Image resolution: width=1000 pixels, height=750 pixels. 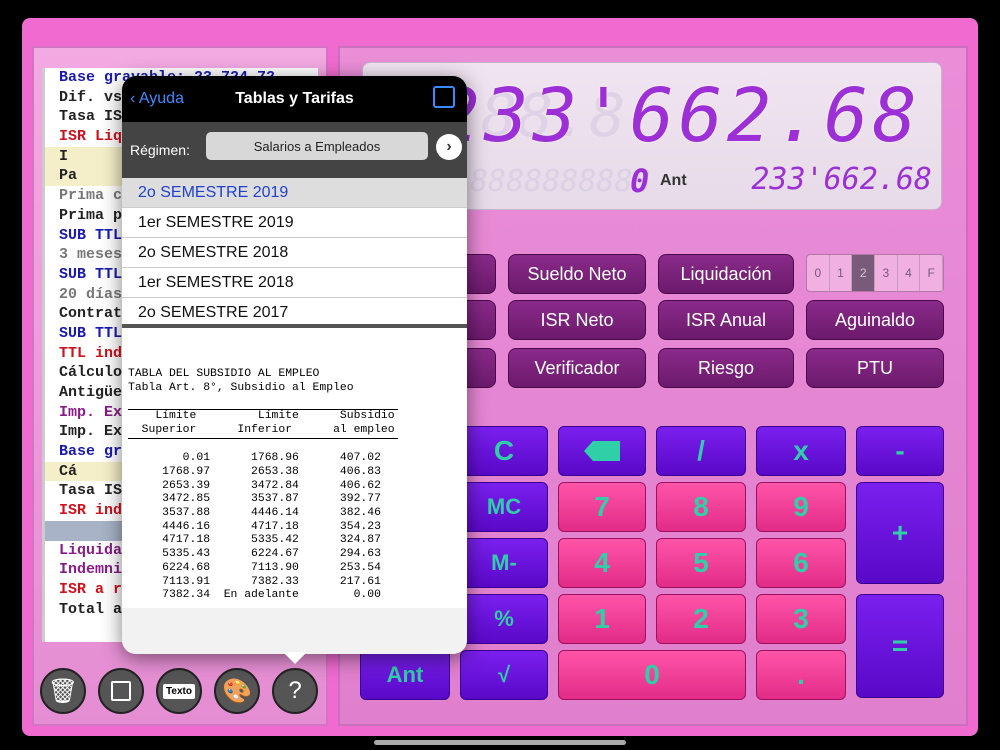 What do you see at coordinates (577, 368) in the screenshot?
I see `verificador-button: Verificador` at bounding box center [577, 368].